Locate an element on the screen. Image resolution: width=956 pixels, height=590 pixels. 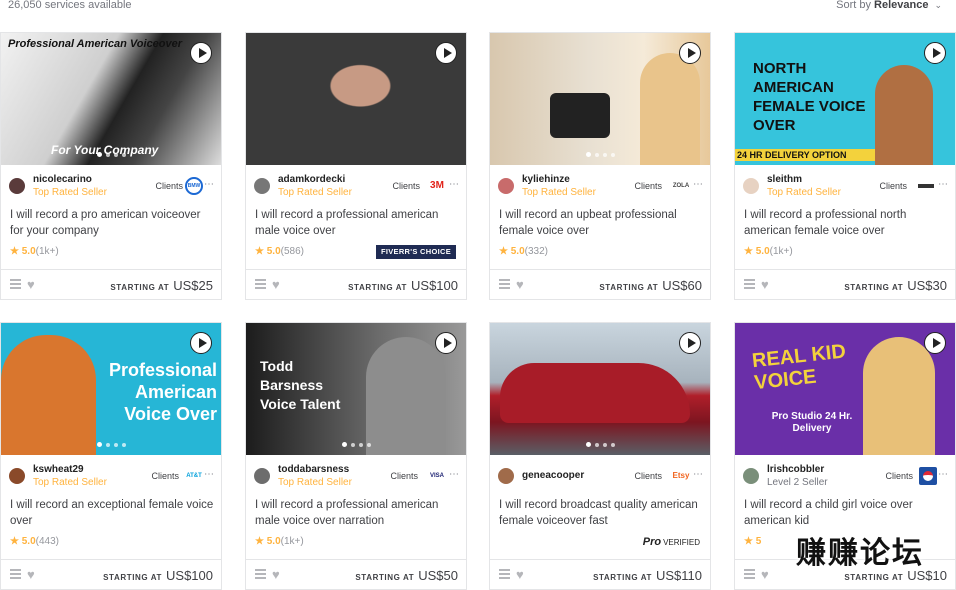
clients-label: Clients is located at coordinates (406, 186).